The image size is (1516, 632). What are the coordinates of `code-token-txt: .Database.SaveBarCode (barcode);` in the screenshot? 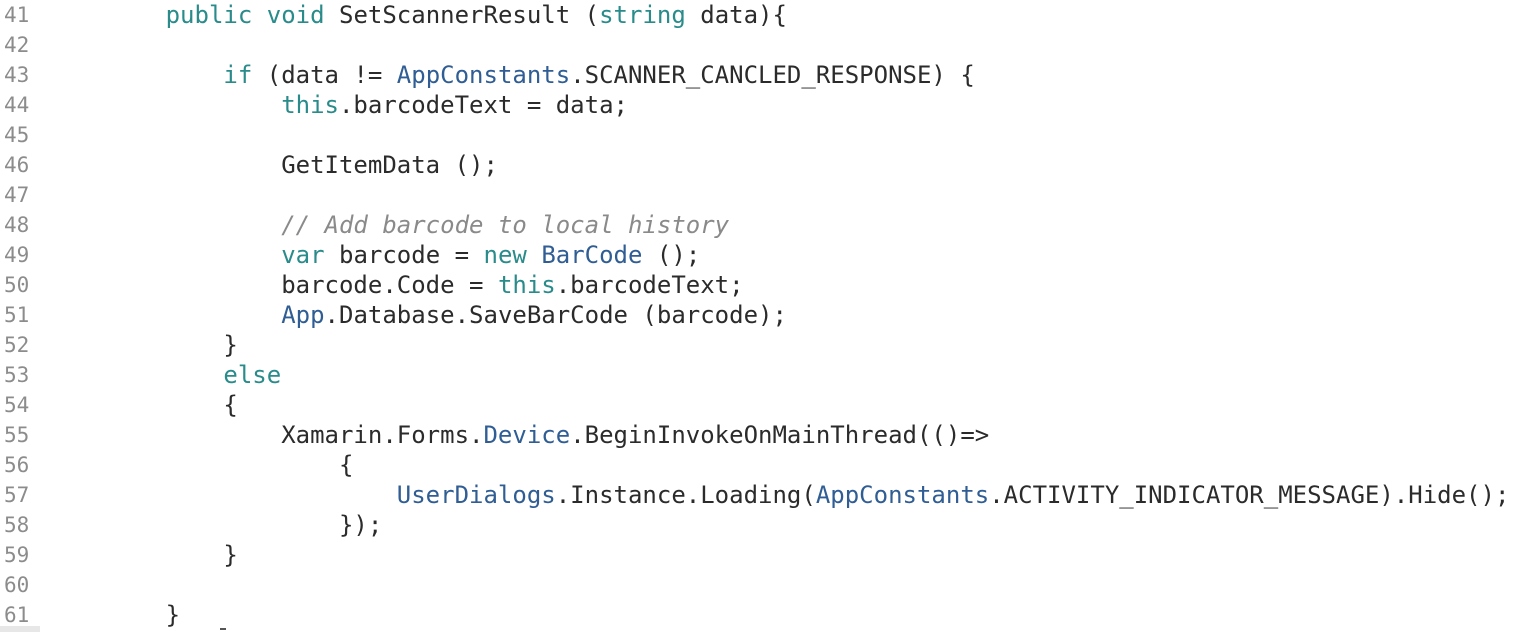 It's located at (555, 315).